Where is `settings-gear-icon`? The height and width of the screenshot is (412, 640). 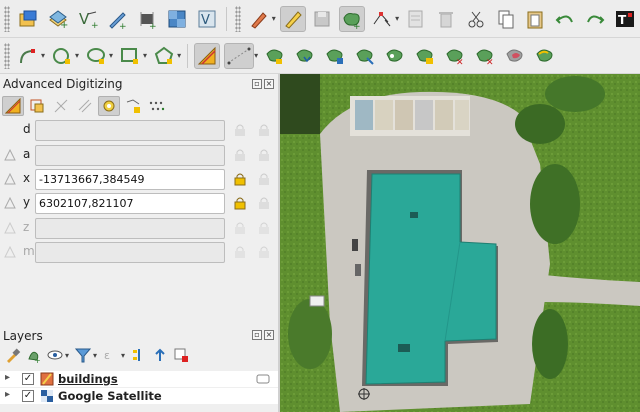
settings-gear-icon is located at coordinates (109, 106).